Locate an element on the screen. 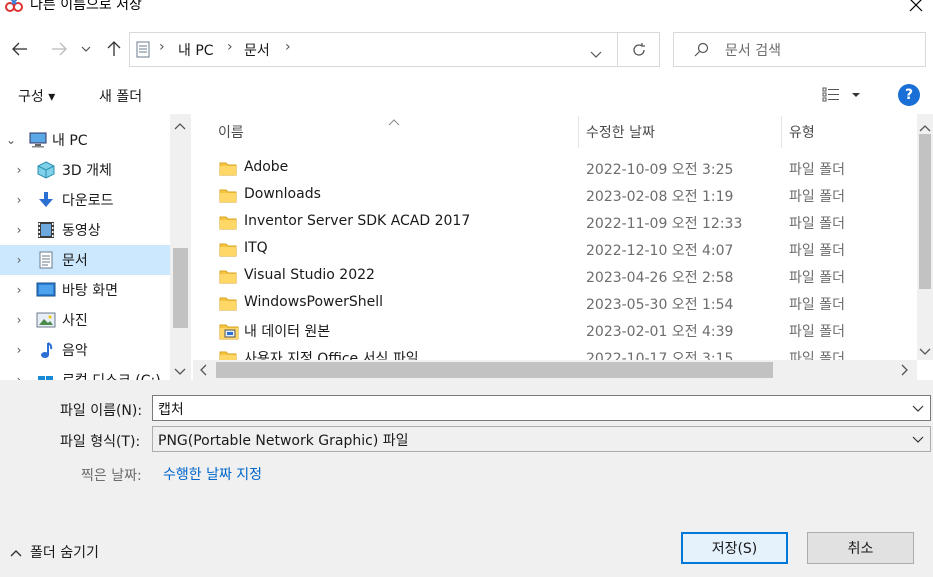 The height and width of the screenshot is (577, 933). nav-item-downloads: › 다운로드 is located at coordinates (85, 200).